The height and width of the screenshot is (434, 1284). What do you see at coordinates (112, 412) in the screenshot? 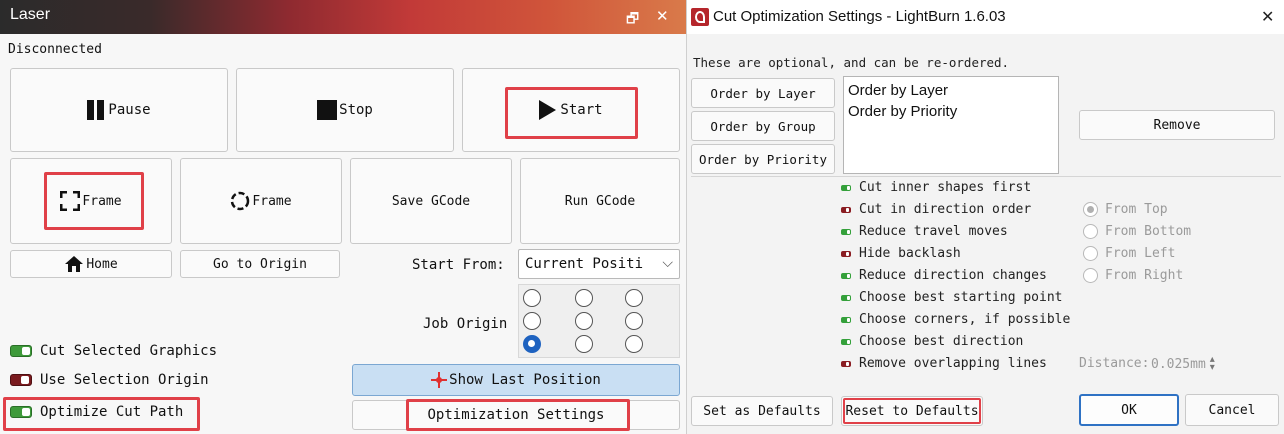
I see `optimize-cut-path-label: Optimize Cut Path` at bounding box center [112, 412].